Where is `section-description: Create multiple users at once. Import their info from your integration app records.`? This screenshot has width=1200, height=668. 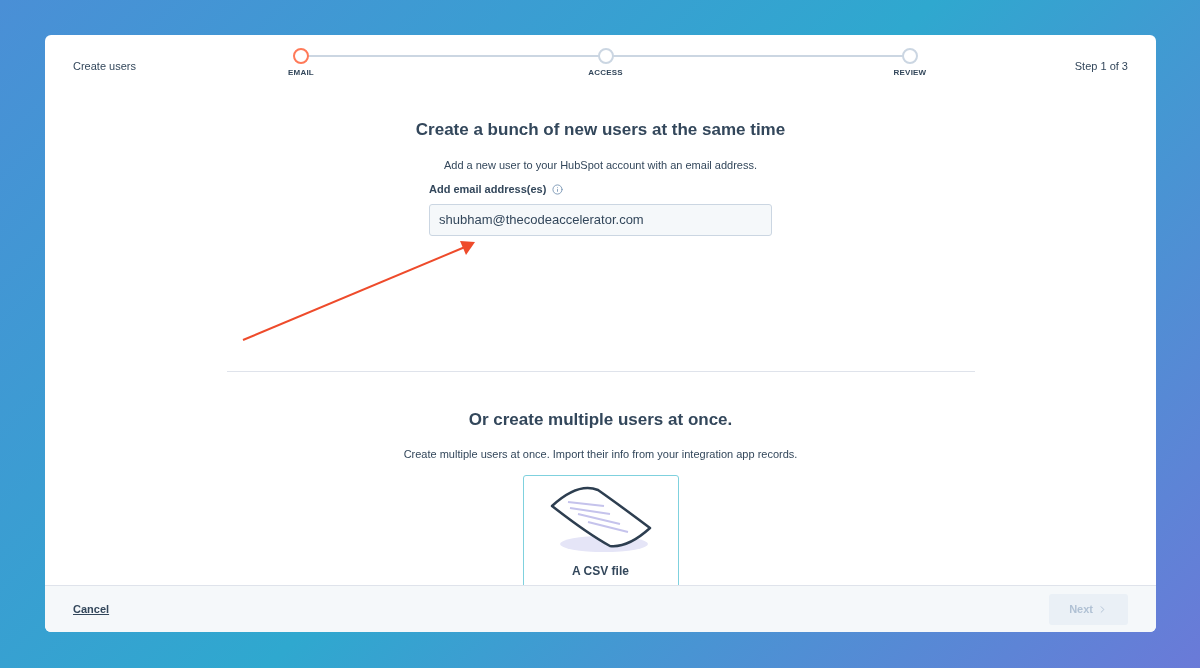
section-description: Create multiple users at once. Import their info from your integration app records. is located at coordinates (600, 454).